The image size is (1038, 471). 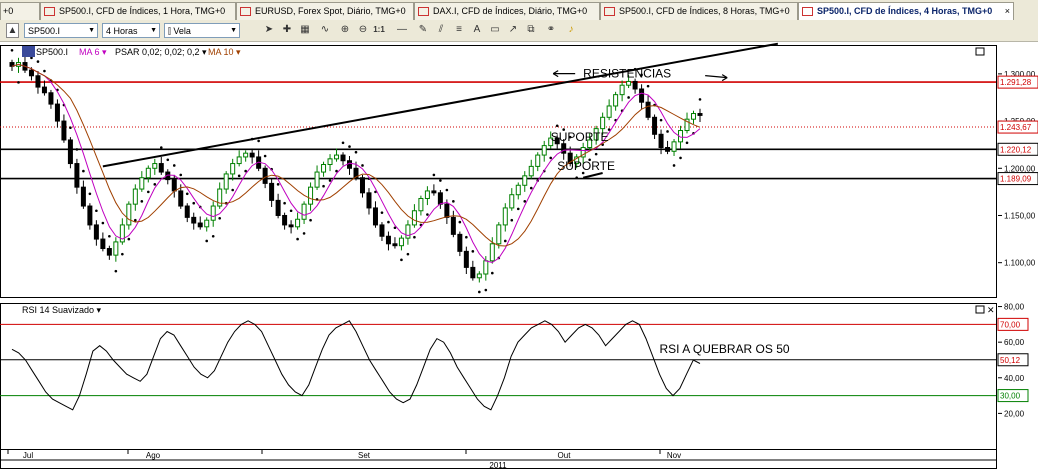 I want to click on line-tool-icon: —, so click(x=402, y=30).